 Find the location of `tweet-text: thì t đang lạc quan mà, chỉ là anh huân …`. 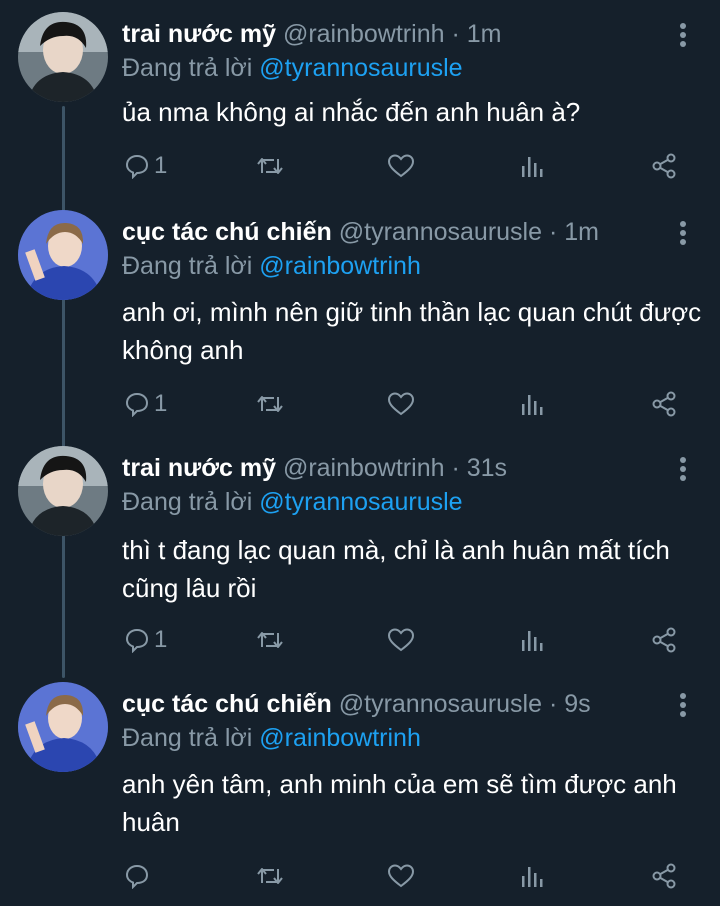

tweet-text: thì t đang lạc quan mà, chỉ là anh huân … is located at coordinates (396, 569).